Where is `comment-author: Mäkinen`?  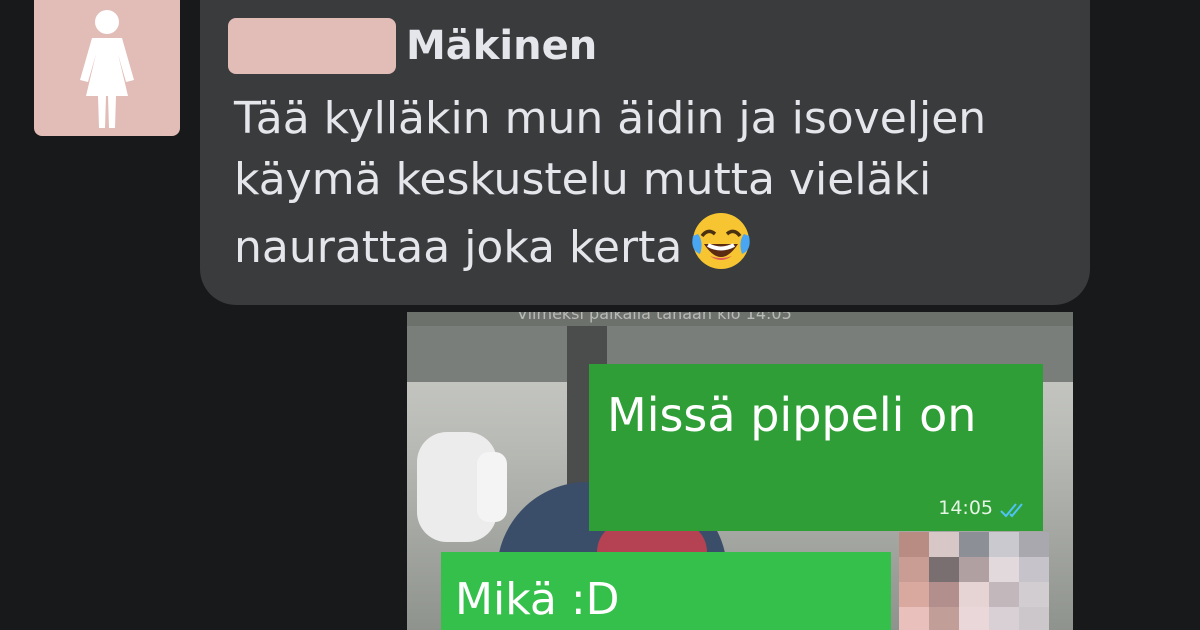 comment-author: Mäkinen is located at coordinates (412, 46).